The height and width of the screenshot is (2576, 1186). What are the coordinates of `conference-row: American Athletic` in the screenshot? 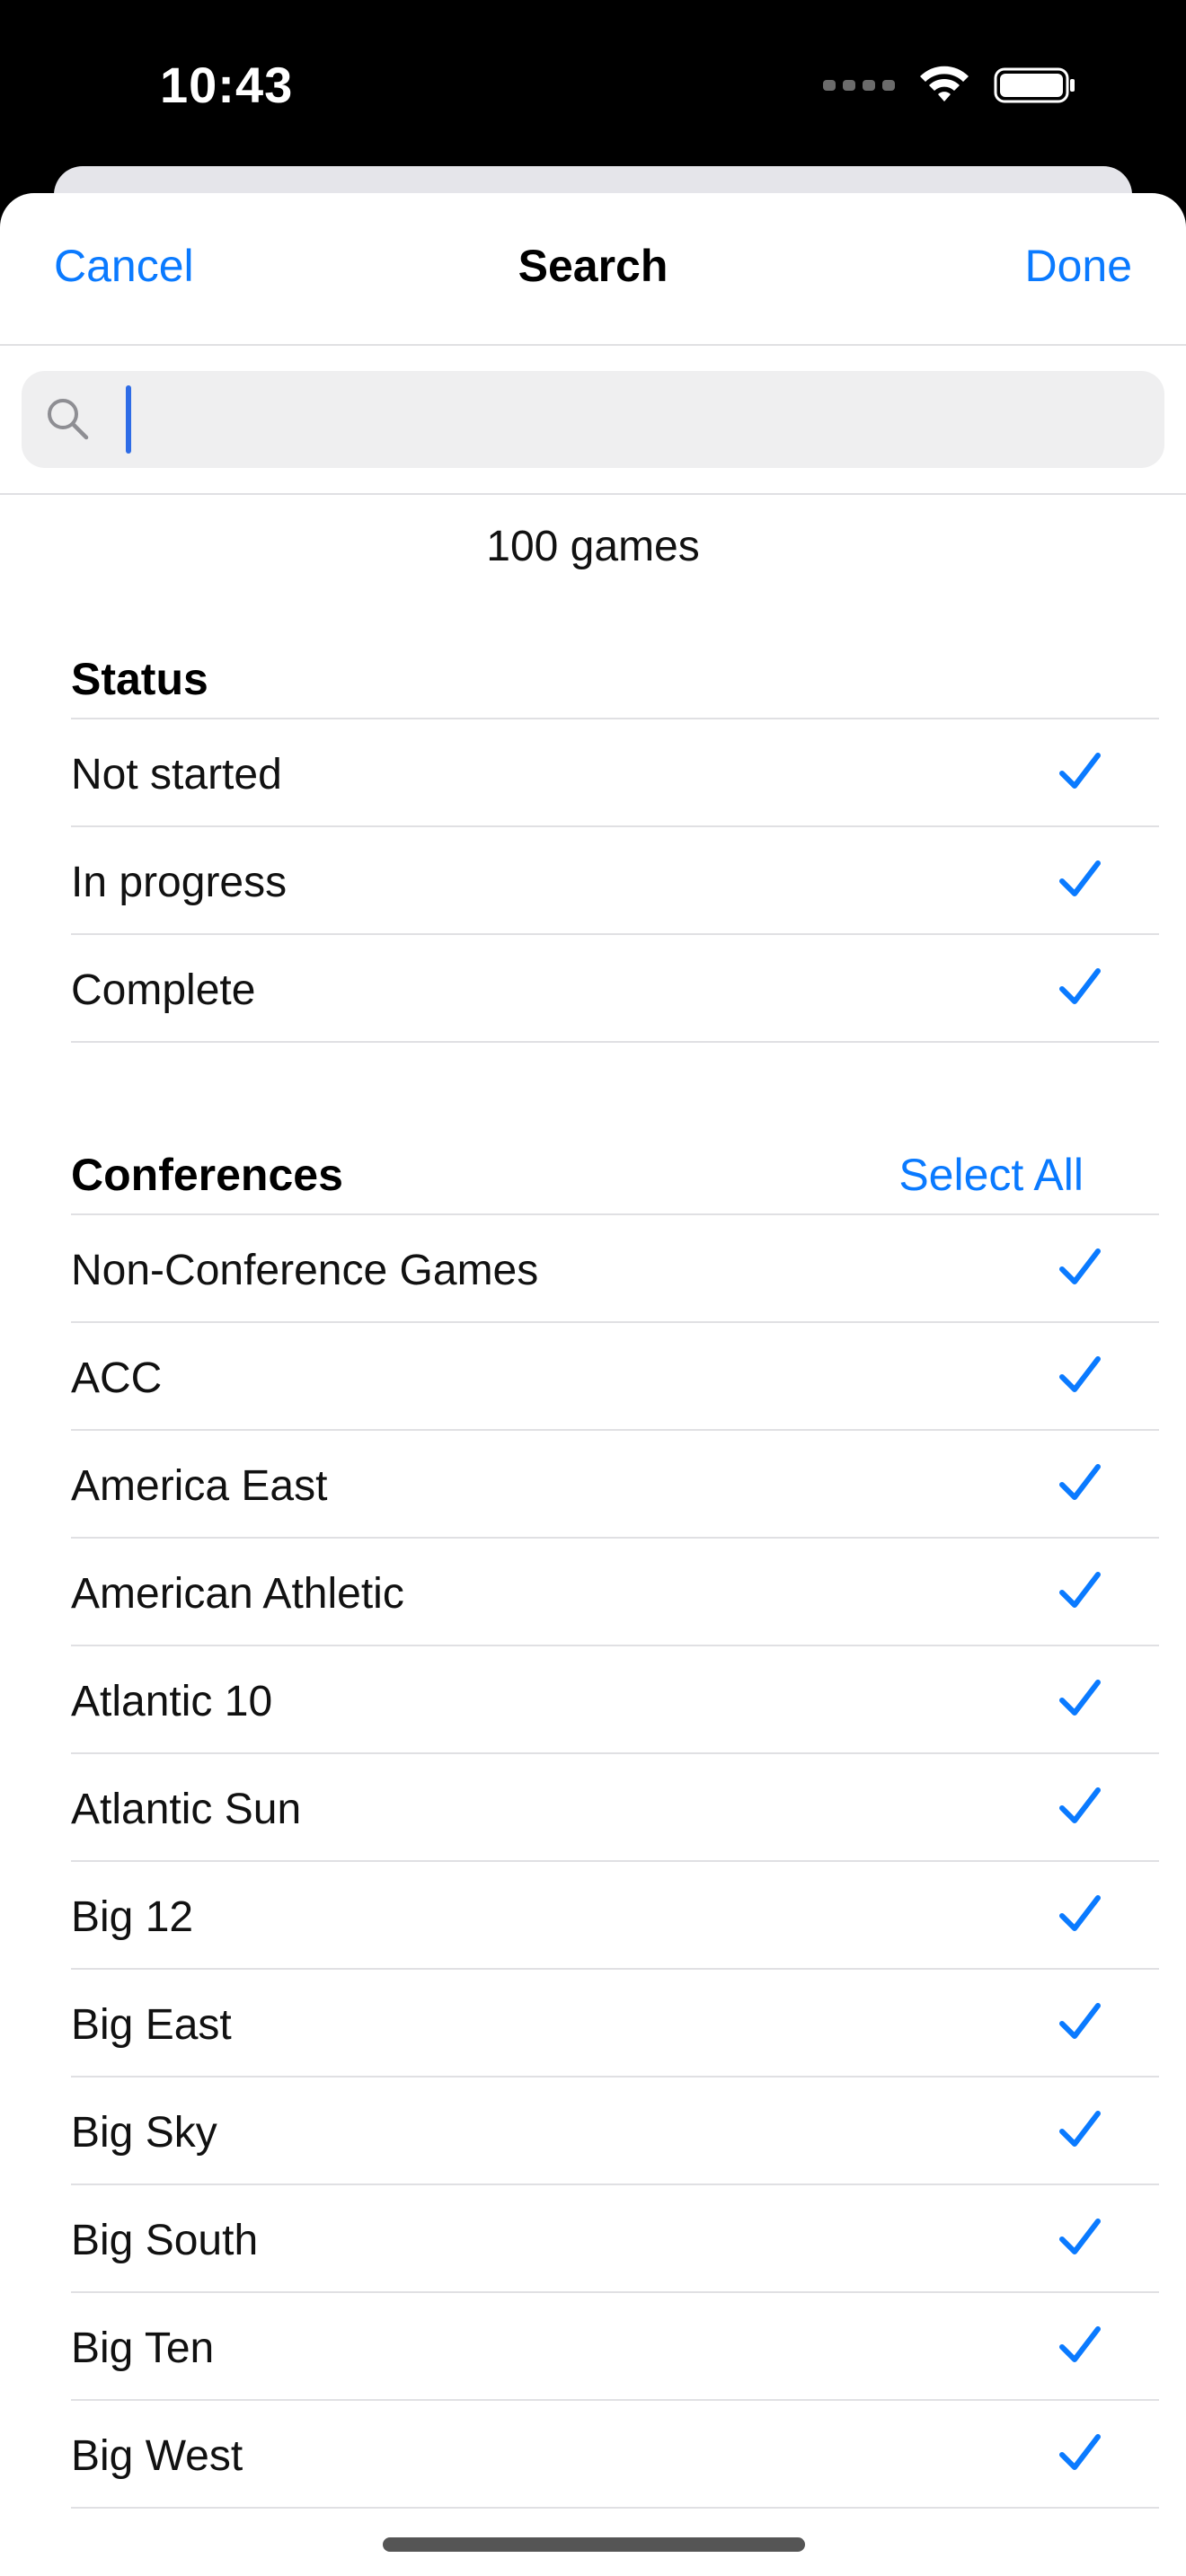 It's located at (615, 1592).